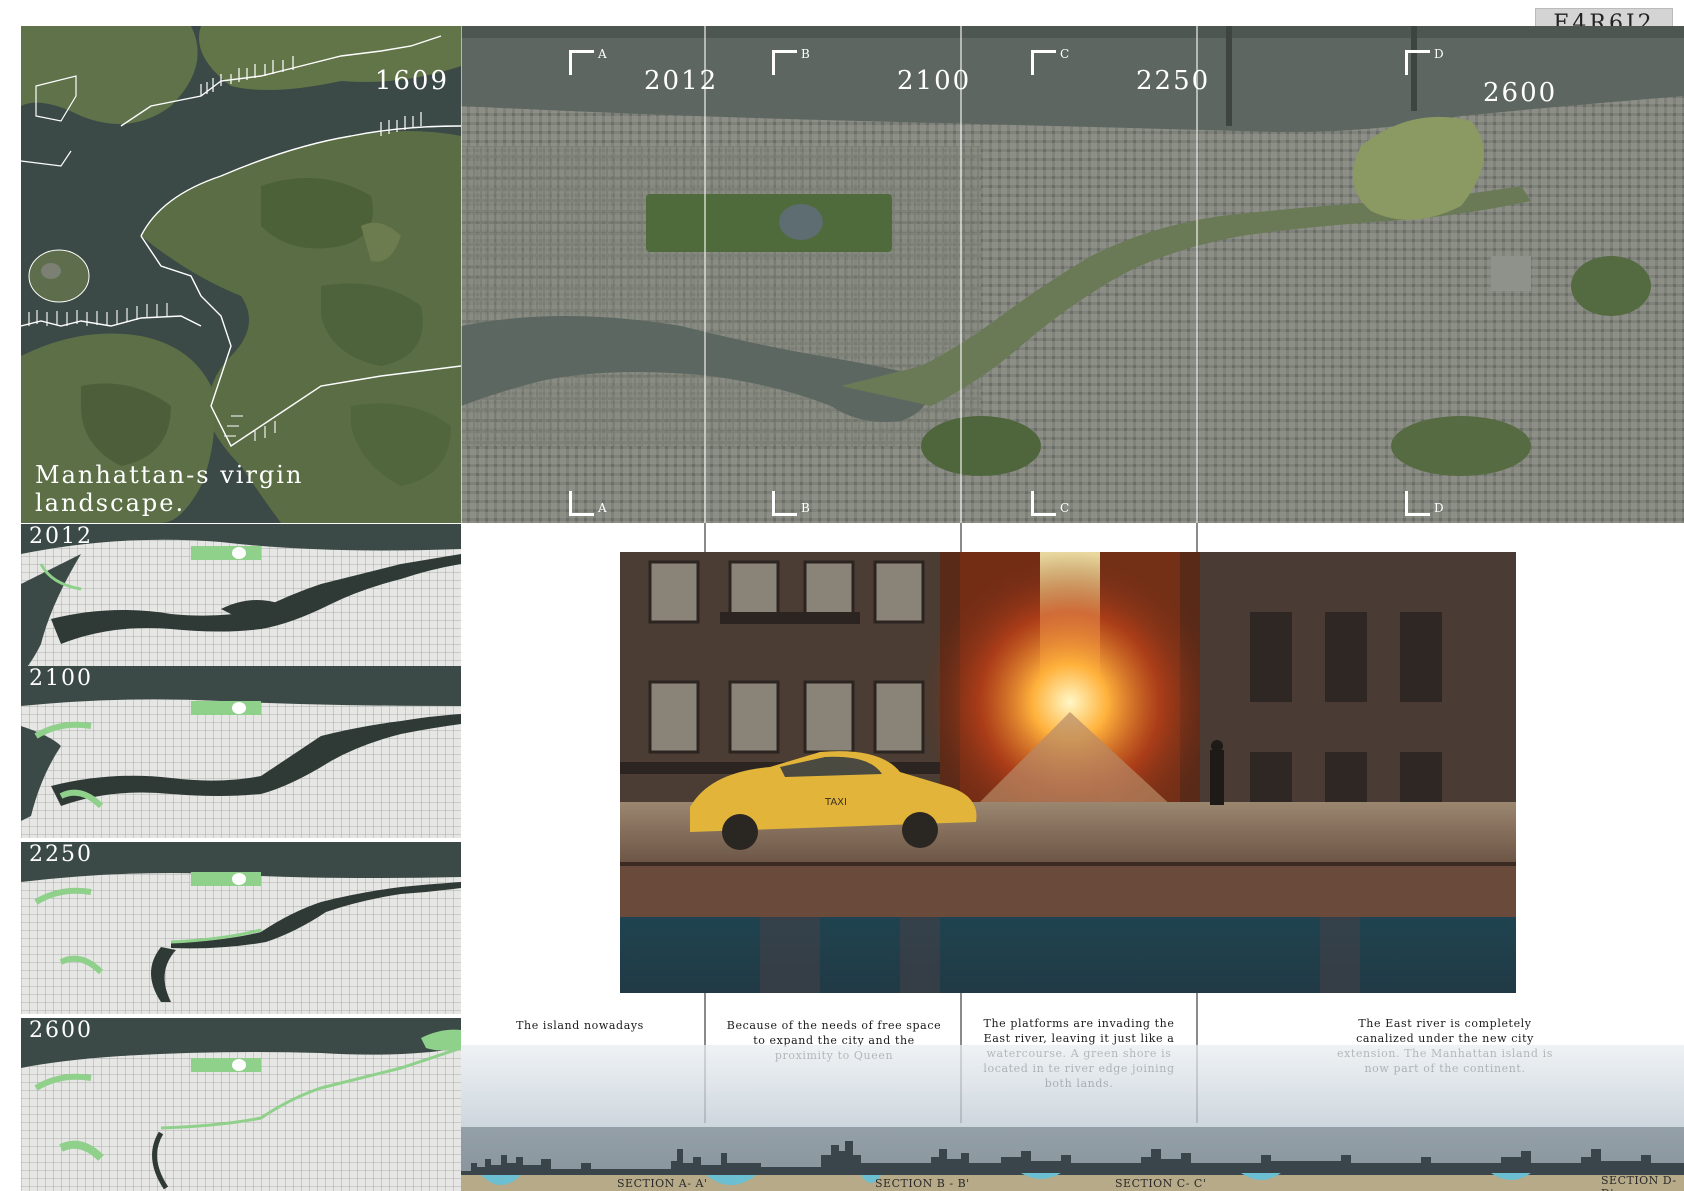 The image size is (1684, 1191). What do you see at coordinates (580, 1025) in the screenshot?
I see `description-2012: The island nowadays` at bounding box center [580, 1025].